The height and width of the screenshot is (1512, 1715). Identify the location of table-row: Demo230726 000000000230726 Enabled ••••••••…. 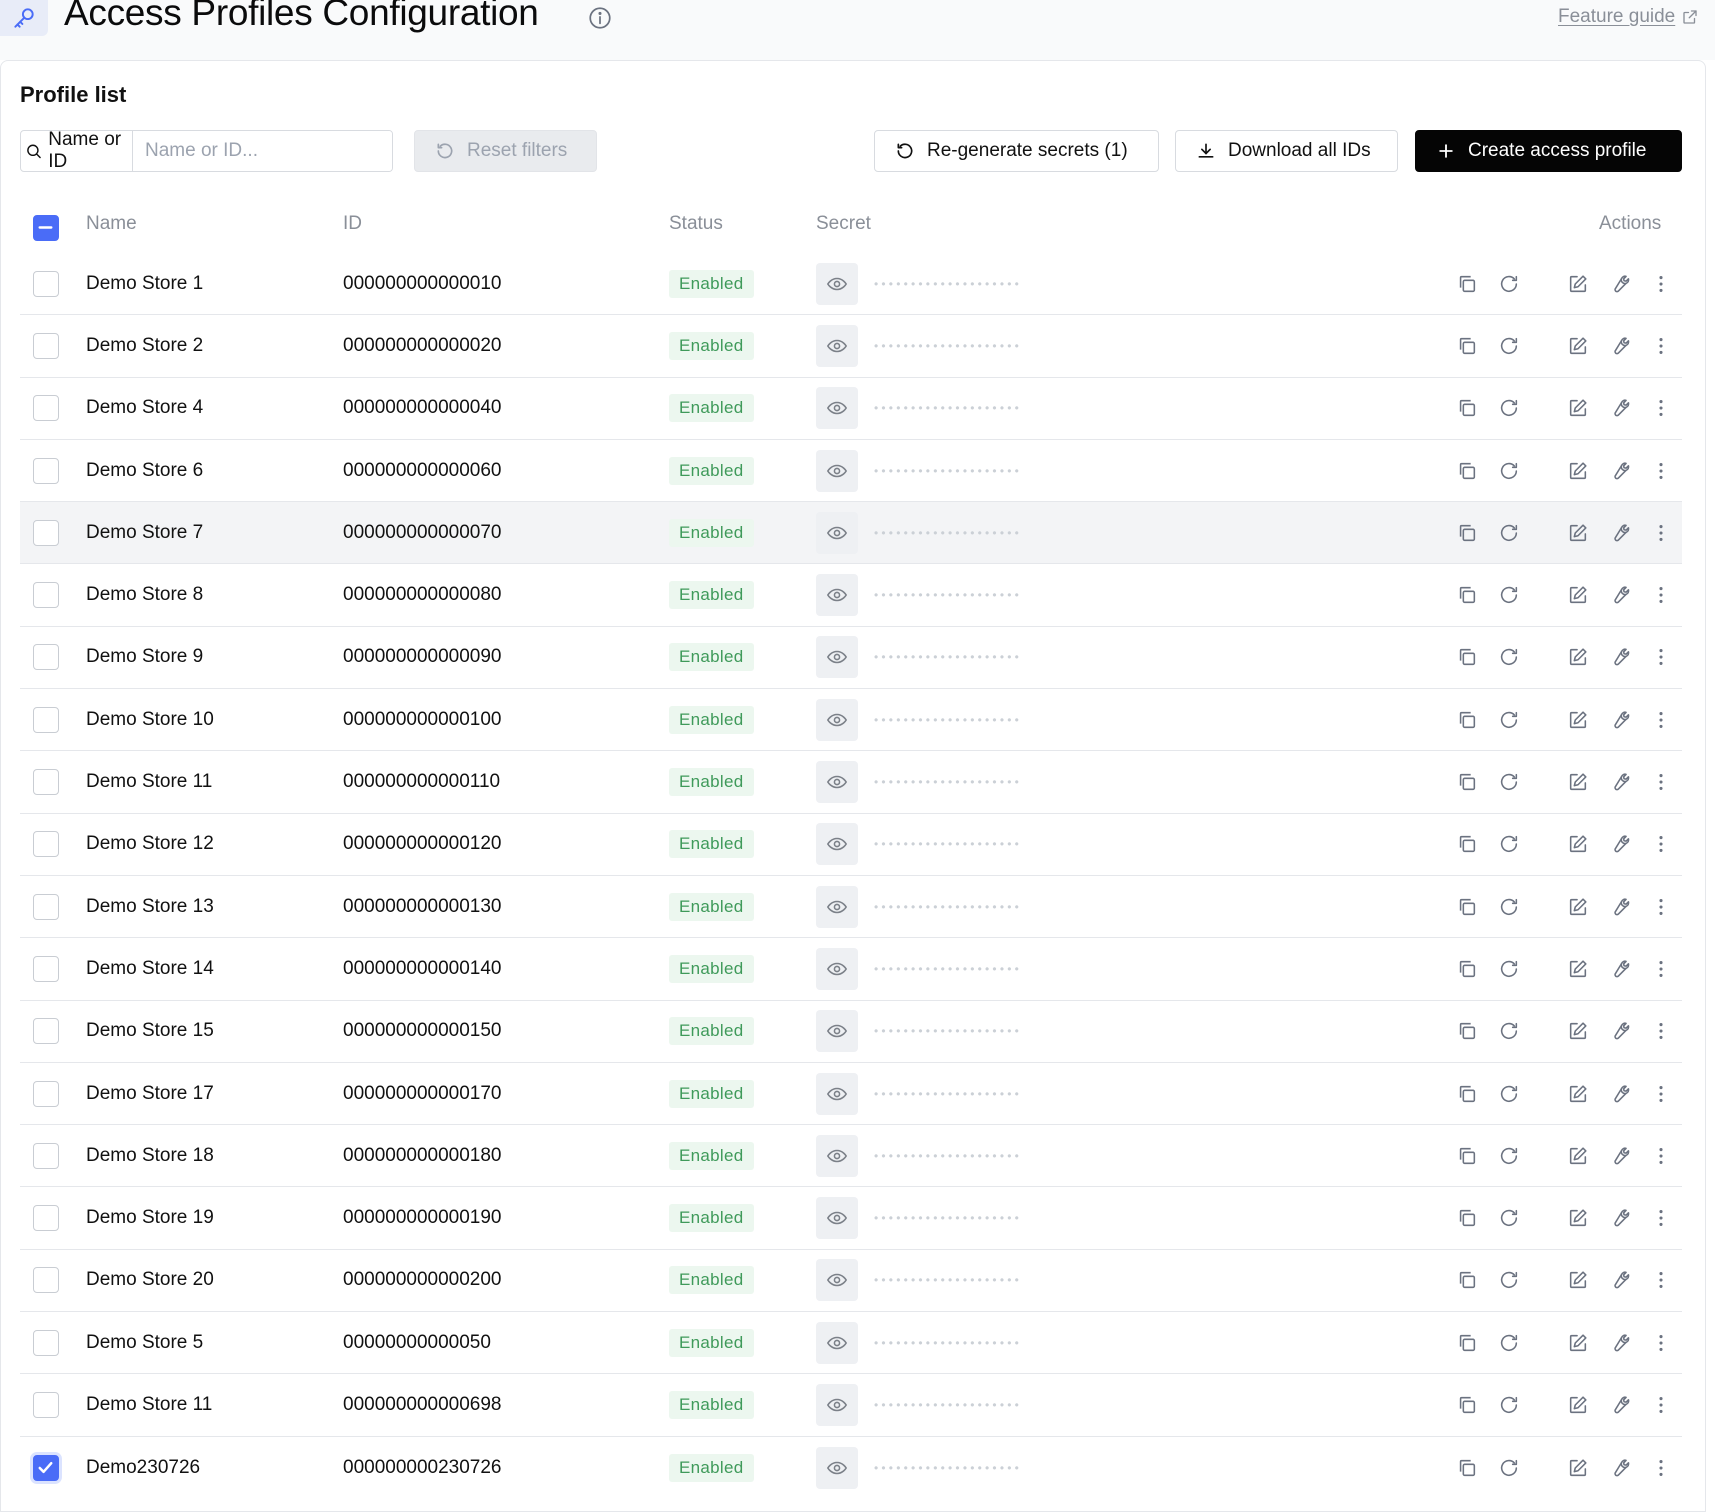
(851, 1468).